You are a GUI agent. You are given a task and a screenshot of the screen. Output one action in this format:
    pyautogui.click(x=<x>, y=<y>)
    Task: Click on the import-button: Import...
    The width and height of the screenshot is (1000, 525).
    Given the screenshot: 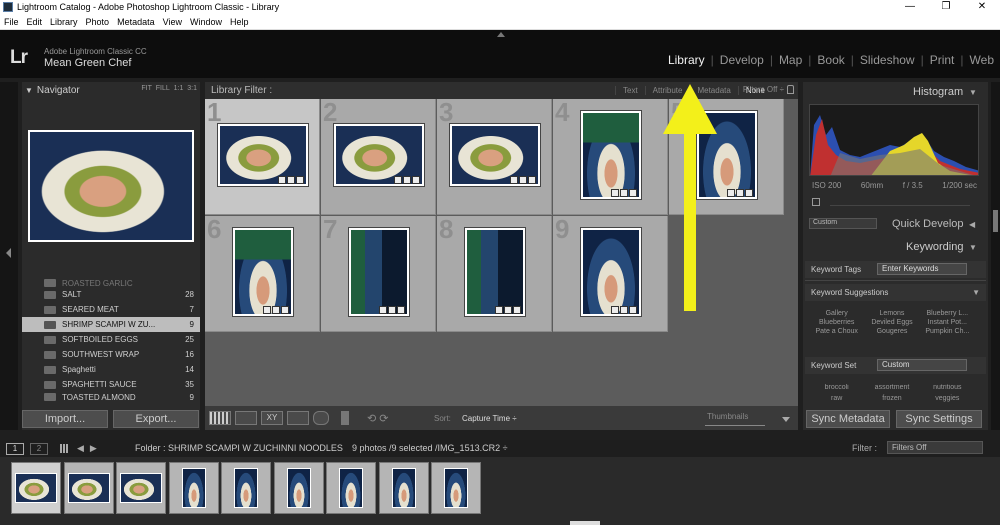 What is the action you would take?
    pyautogui.click(x=65, y=419)
    